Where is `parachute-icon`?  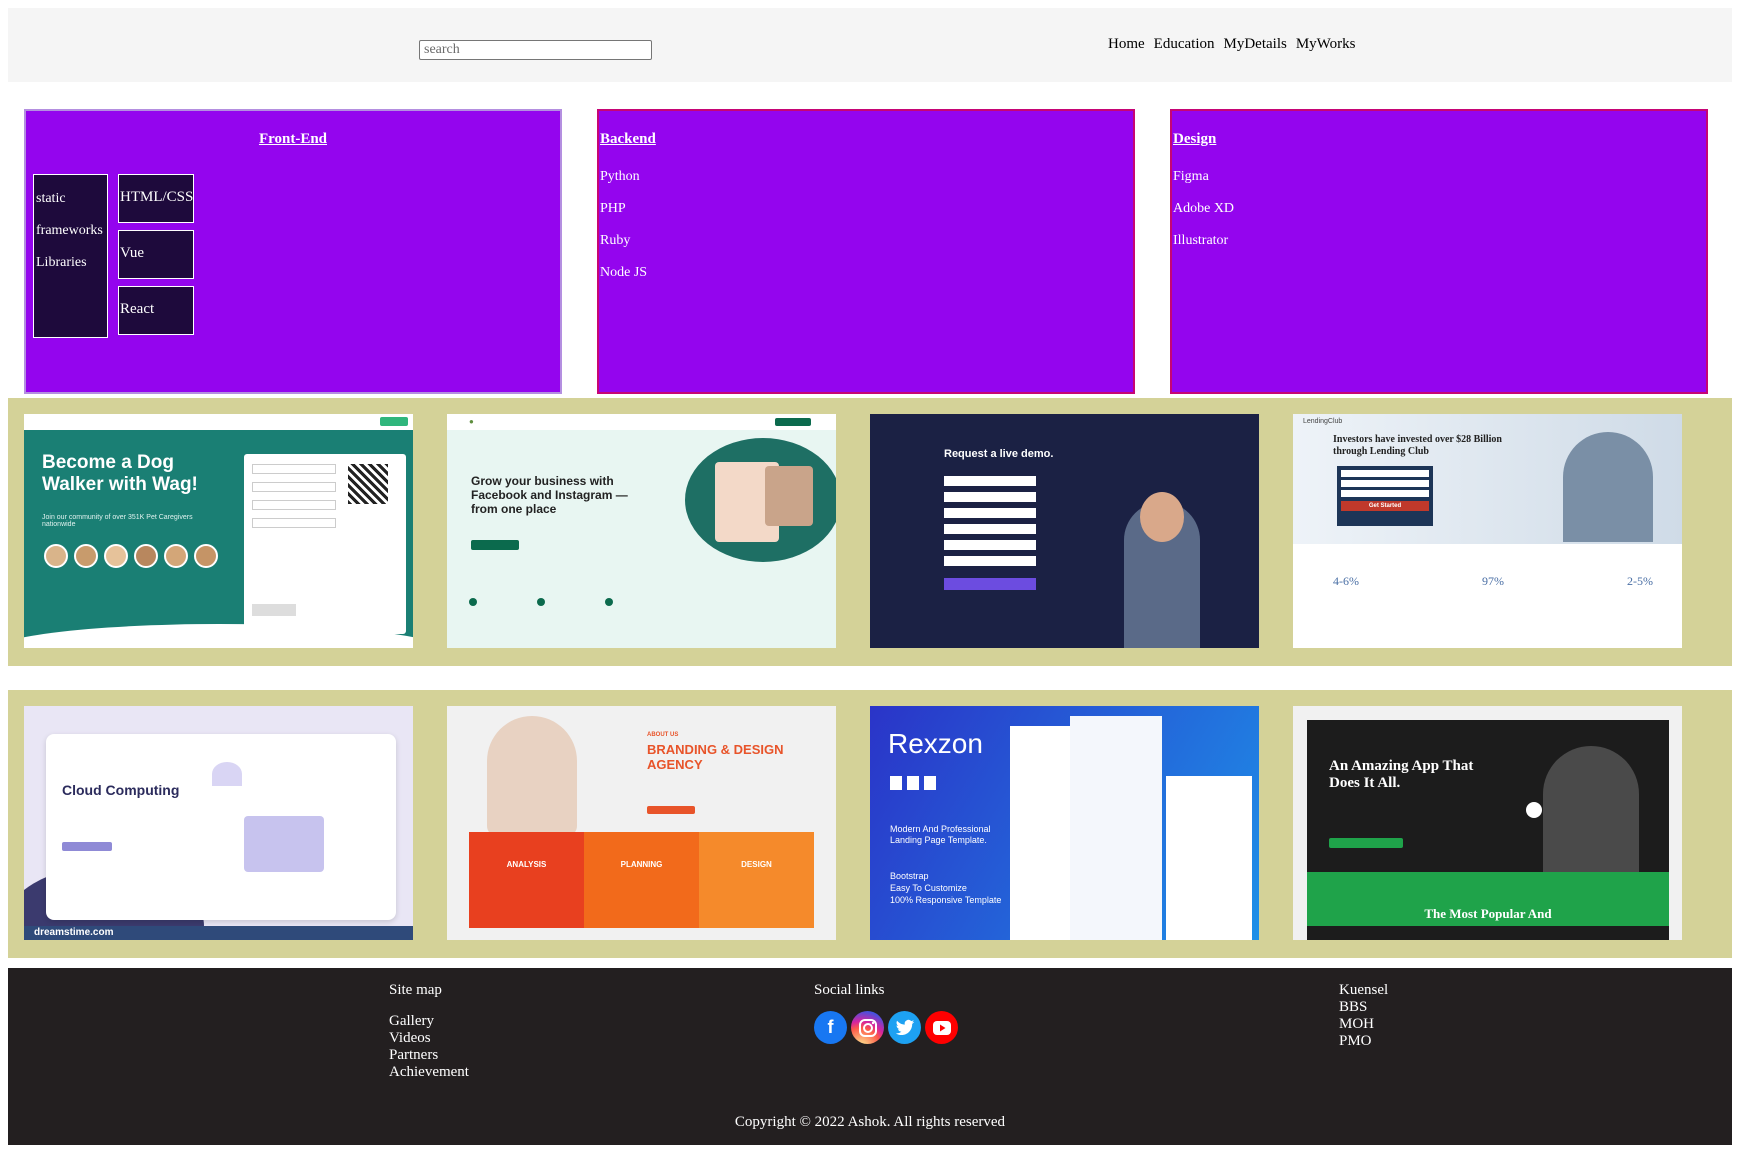
parachute-icon is located at coordinates (227, 774).